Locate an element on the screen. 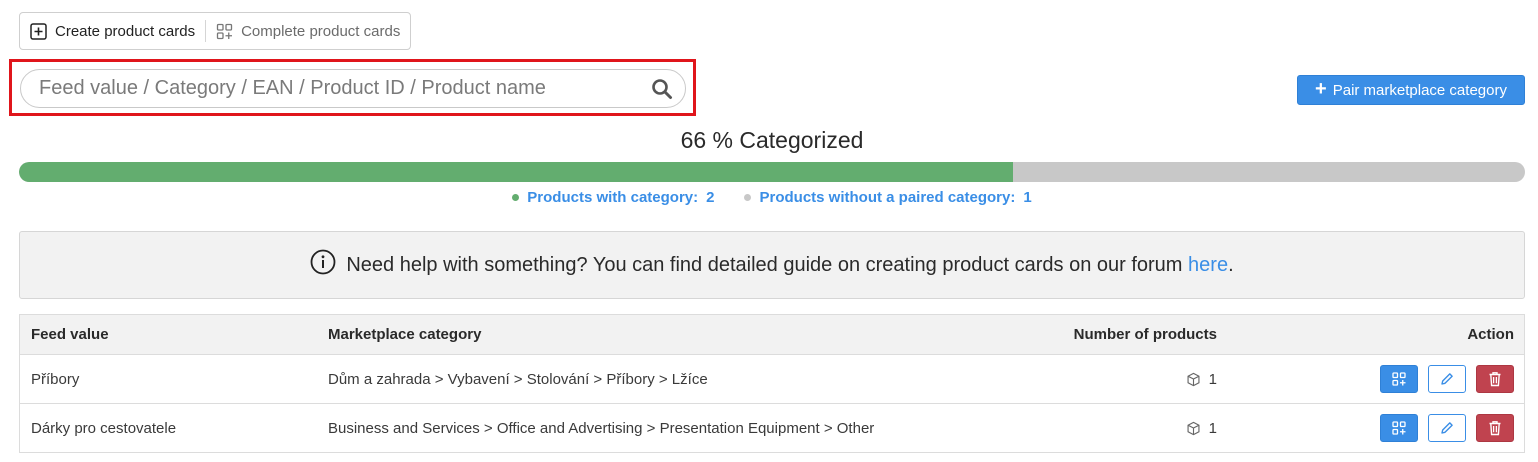 This screenshot has width=1538, height=462. feed-value-cell: Příbory is located at coordinates (55, 379).